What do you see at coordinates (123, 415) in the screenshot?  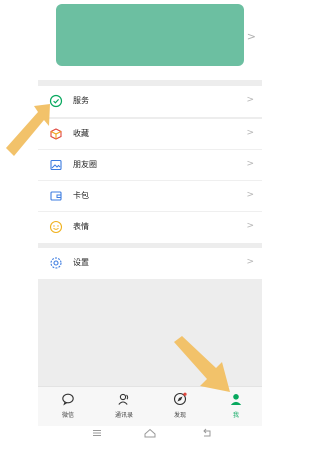 I see `tab-label: 通讯录` at bounding box center [123, 415].